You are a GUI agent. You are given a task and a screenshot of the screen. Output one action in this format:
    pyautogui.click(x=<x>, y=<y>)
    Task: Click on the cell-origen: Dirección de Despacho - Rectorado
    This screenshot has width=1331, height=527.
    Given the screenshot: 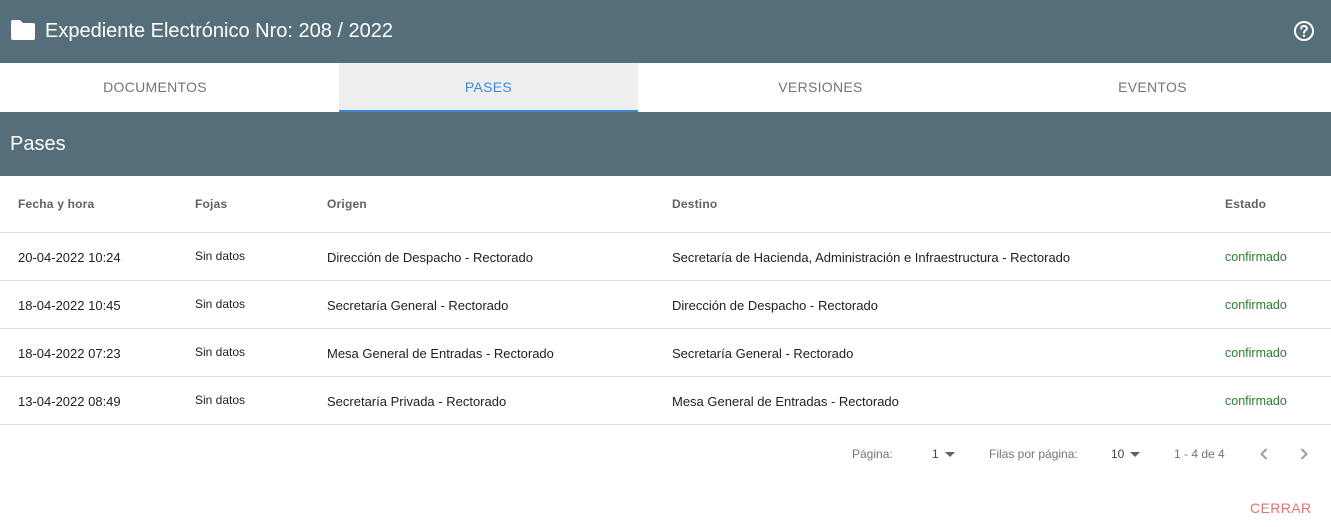 What is the action you would take?
    pyautogui.click(x=430, y=257)
    